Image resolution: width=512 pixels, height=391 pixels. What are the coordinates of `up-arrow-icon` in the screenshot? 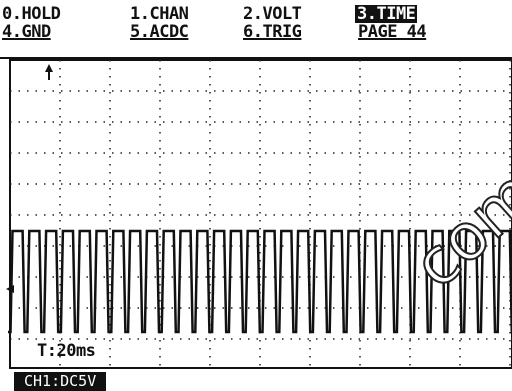 It's located at (49, 68).